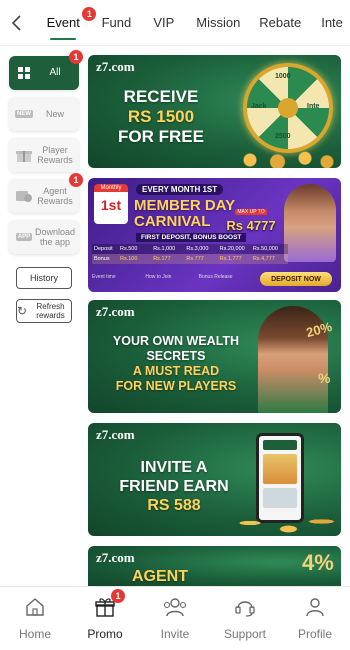  I want to click on tab-label: VIP, so click(164, 22).